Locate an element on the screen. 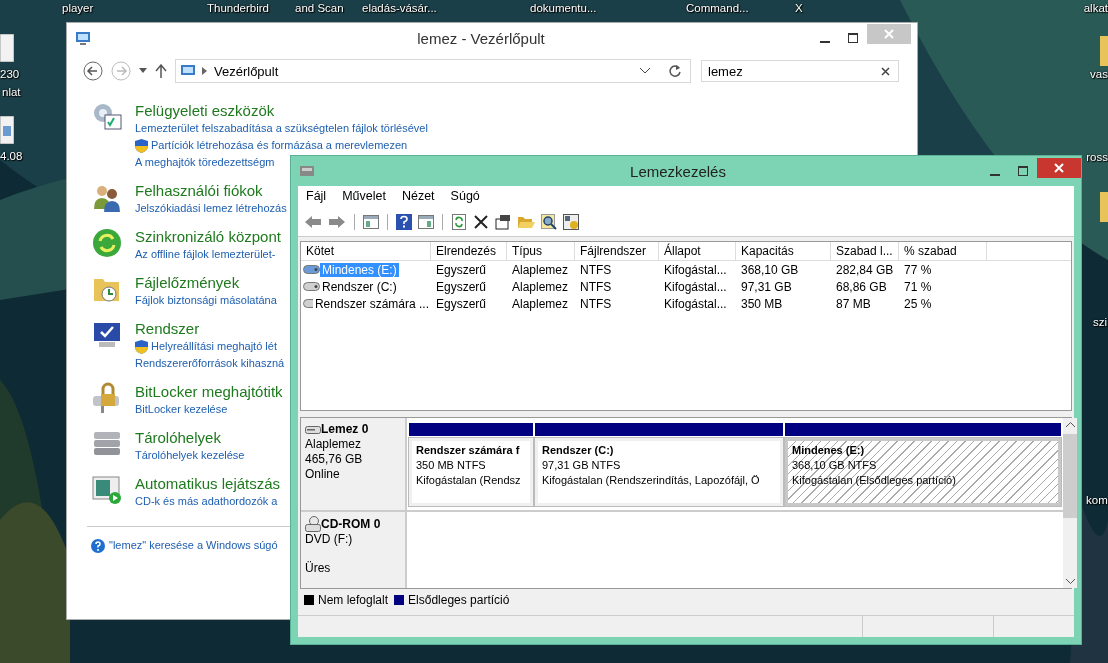 The height and width of the screenshot is (663, 1108). task-link: Tárolóhelyek kezelése is located at coordinates (190, 455).